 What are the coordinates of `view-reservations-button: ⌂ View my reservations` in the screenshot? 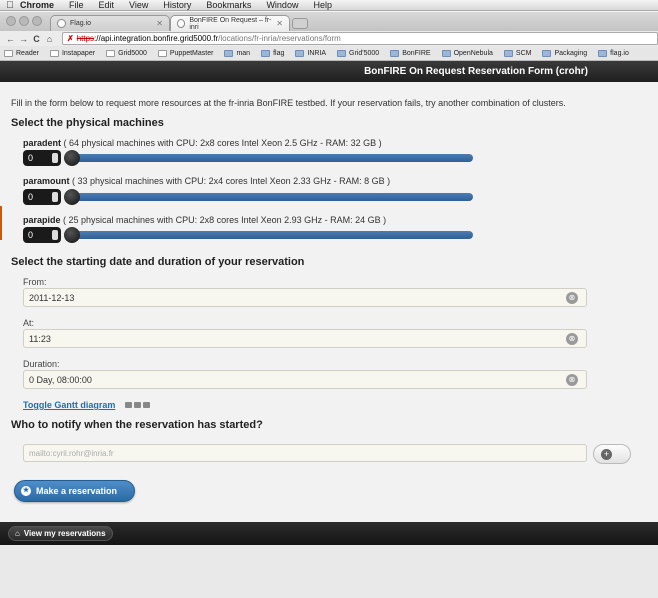 It's located at (60, 533).